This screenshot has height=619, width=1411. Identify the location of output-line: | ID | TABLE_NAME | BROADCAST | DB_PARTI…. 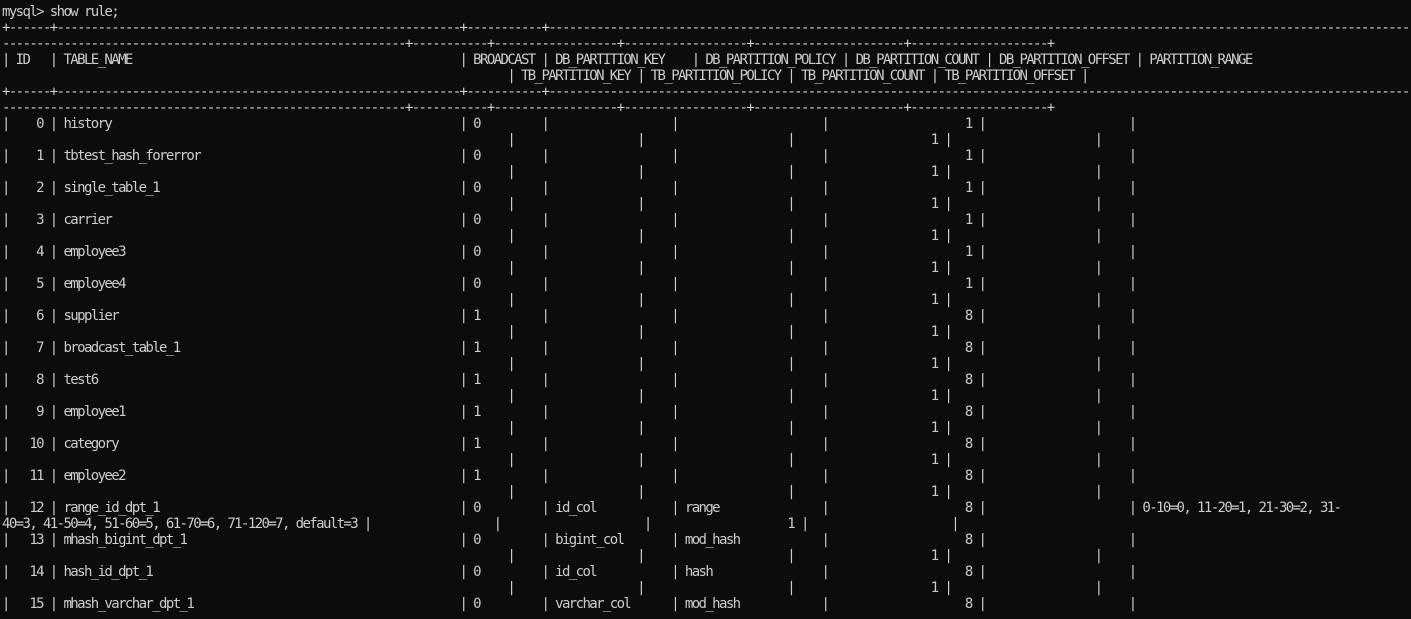
(627, 60).